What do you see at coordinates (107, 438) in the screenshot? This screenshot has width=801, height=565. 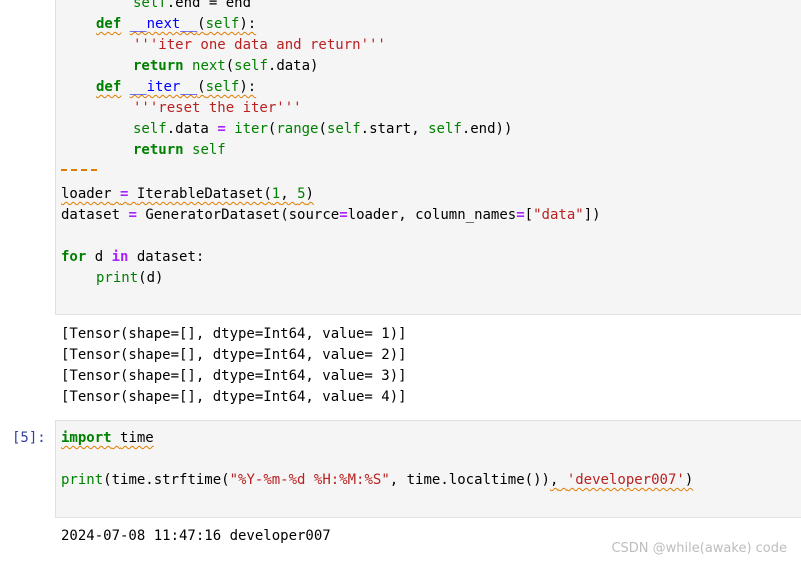 I see `code-line: import time` at bounding box center [107, 438].